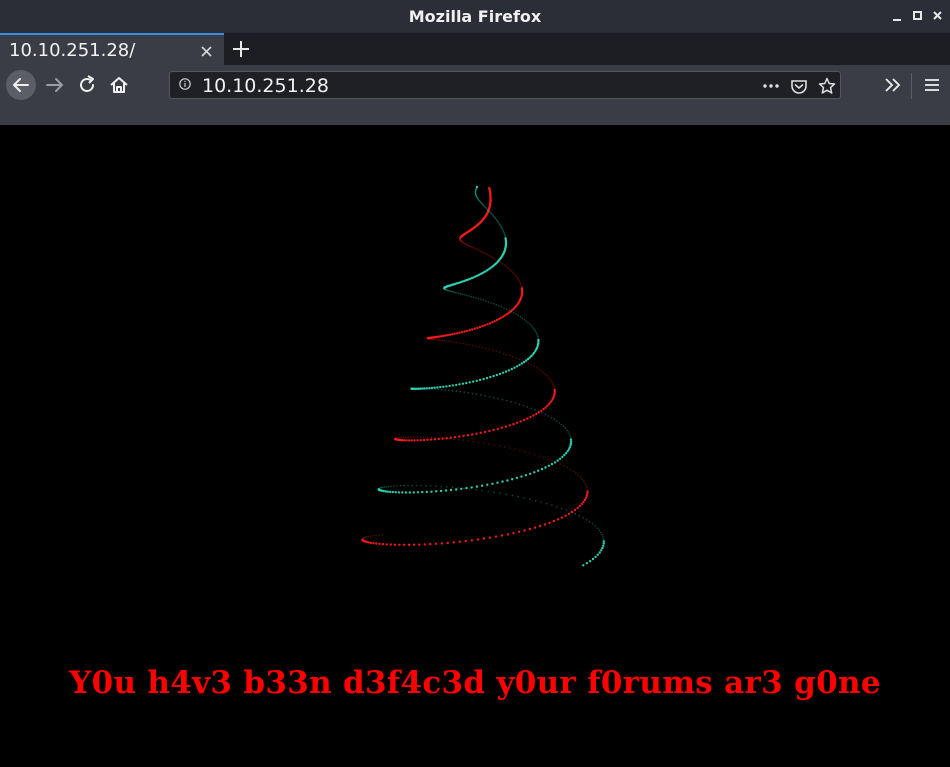 Image resolution: width=950 pixels, height=767 pixels. Describe the element at coordinates (932, 85) in the screenshot. I see `hamburger-menu-icon` at that location.